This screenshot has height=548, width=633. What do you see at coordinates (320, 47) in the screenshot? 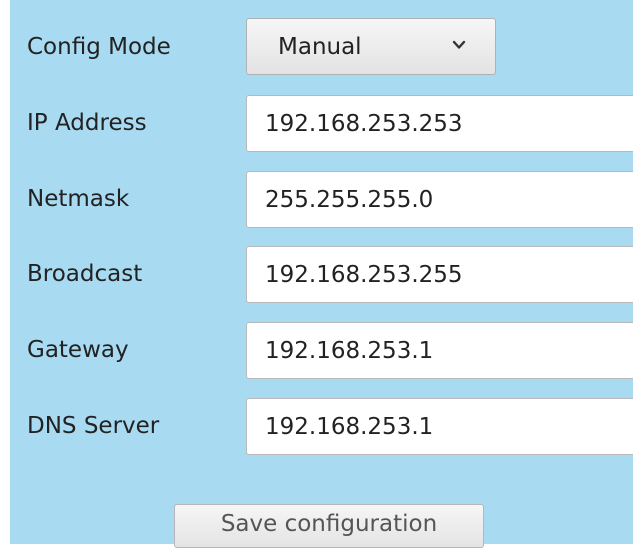
I see `config-mode-value: Manual` at bounding box center [320, 47].